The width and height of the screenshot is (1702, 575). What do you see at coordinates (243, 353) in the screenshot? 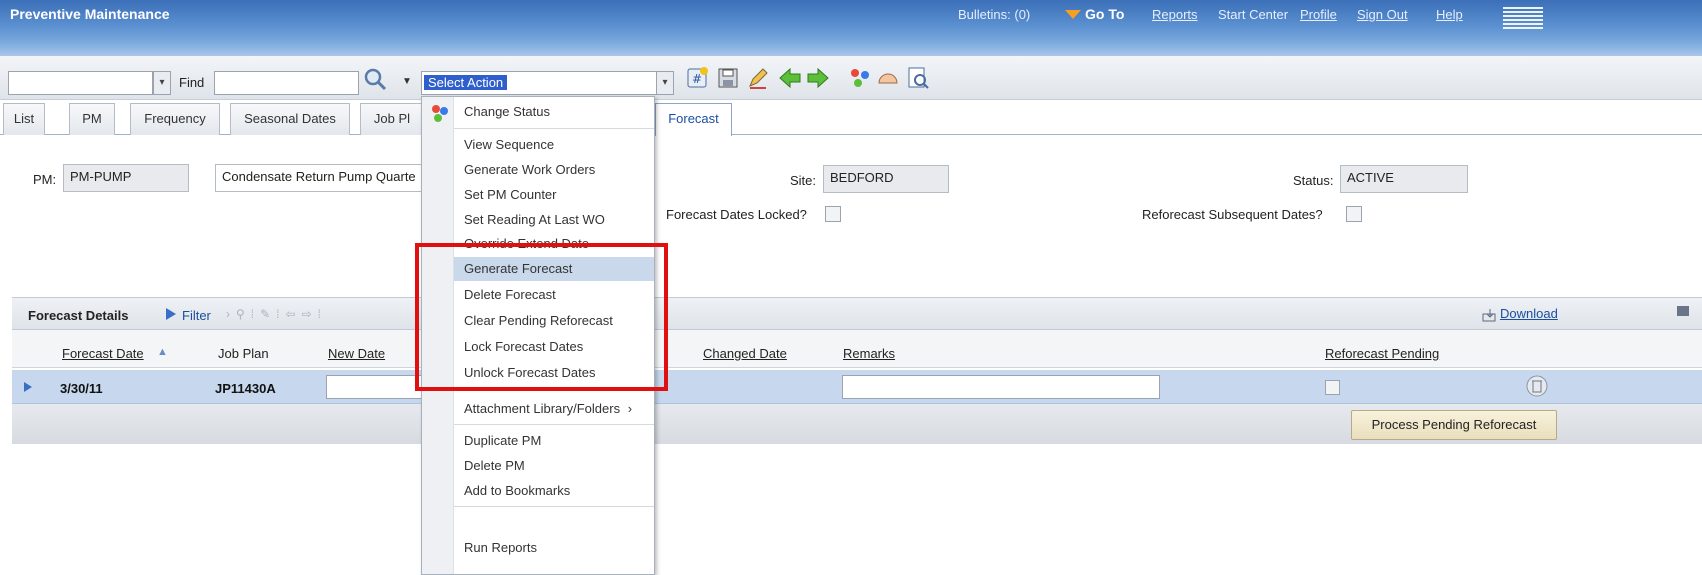
I see `col-job-plan: Job Plan` at bounding box center [243, 353].